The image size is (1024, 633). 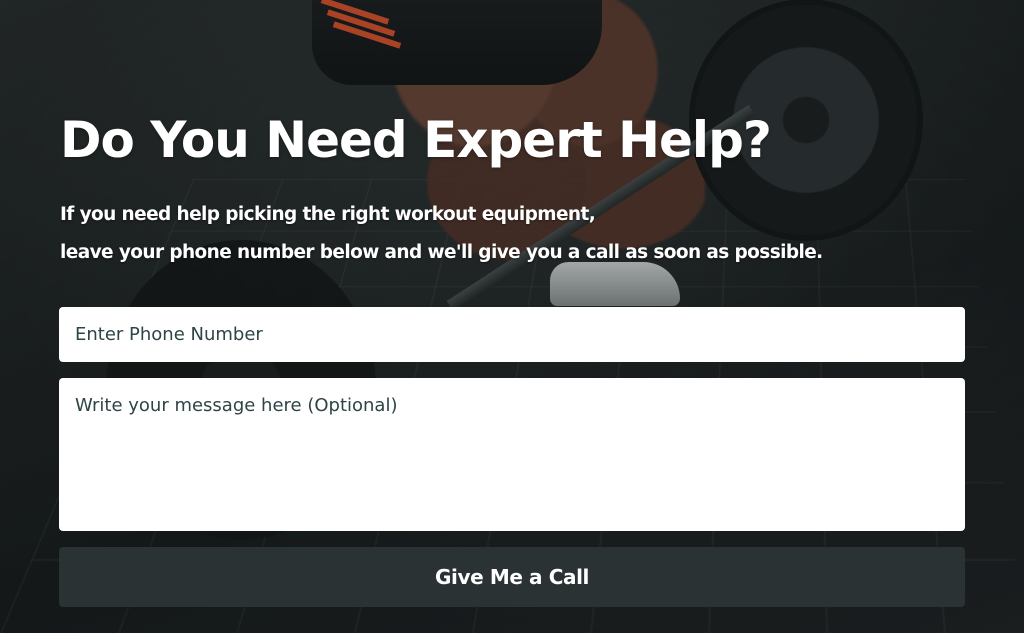 What do you see at coordinates (512, 577) in the screenshot?
I see `give-me-a-call-button: Give Me a Call` at bounding box center [512, 577].